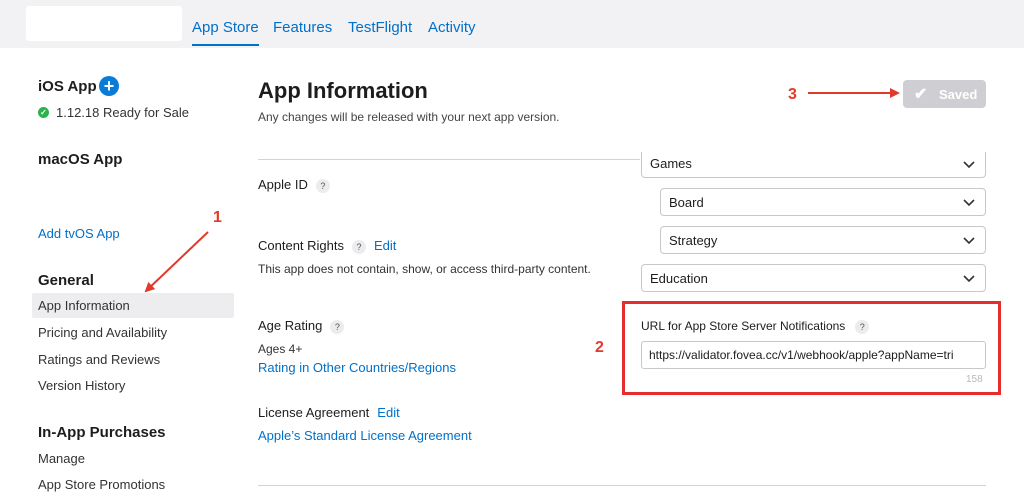 This screenshot has height=494, width=1024. Describe the element at coordinates (283, 184) in the screenshot. I see `apple-id-label-text: Apple ID` at that location.